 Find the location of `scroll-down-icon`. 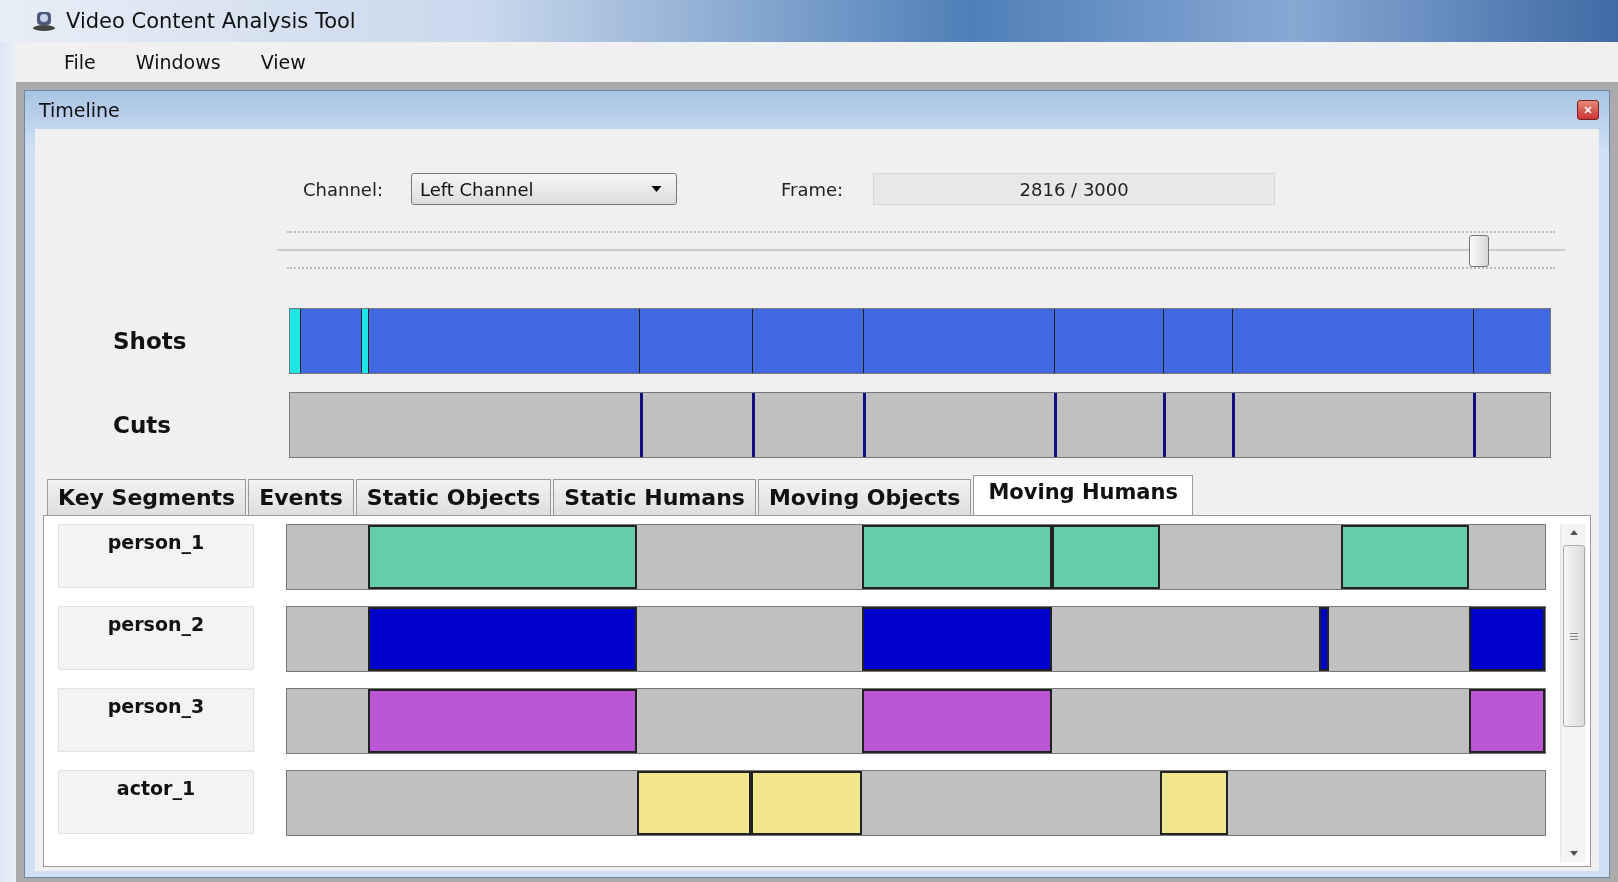

scroll-down-icon is located at coordinates (1573, 853).